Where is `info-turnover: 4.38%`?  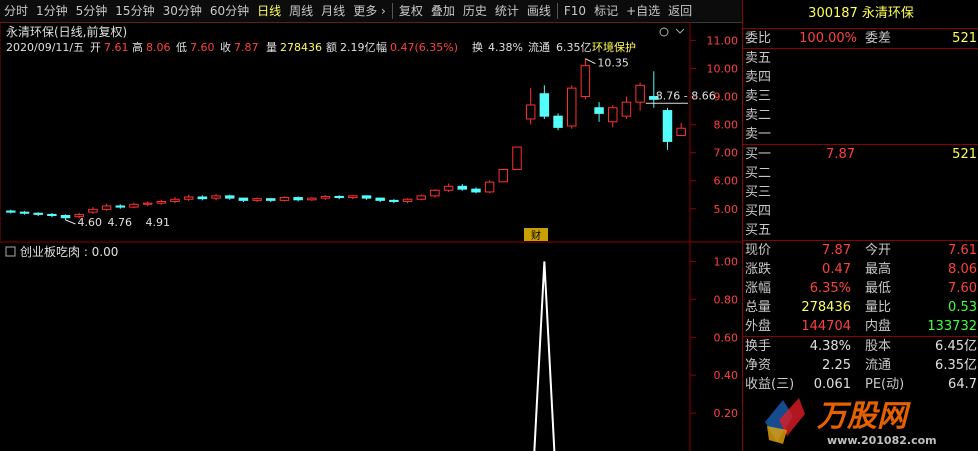
info-turnover: 4.38% is located at coordinates (505, 47).